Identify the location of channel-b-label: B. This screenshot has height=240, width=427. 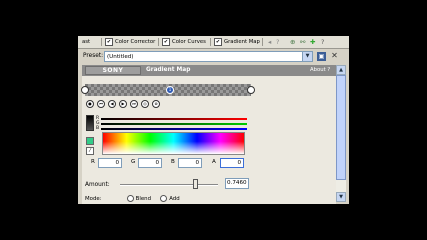
(98, 128).